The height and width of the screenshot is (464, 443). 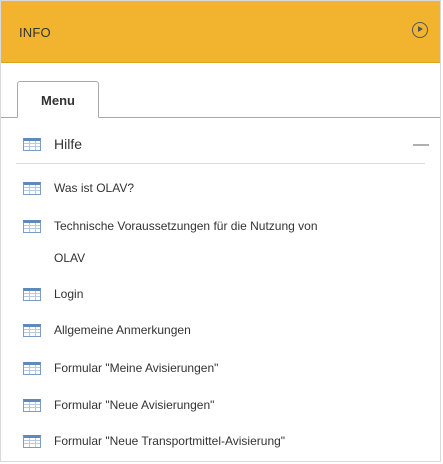 What do you see at coordinates (68, 144) in the screenshot?
I see `section-label: Hilfe` at bounding box center [68, 144].